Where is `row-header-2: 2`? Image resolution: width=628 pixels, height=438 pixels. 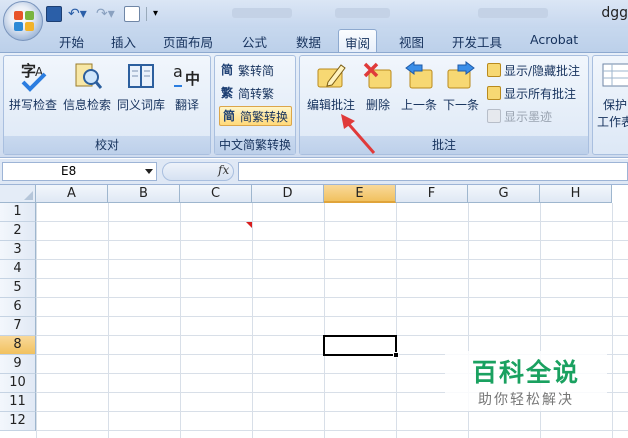 row-header-2: 2 is located at coordinates (18, 231).